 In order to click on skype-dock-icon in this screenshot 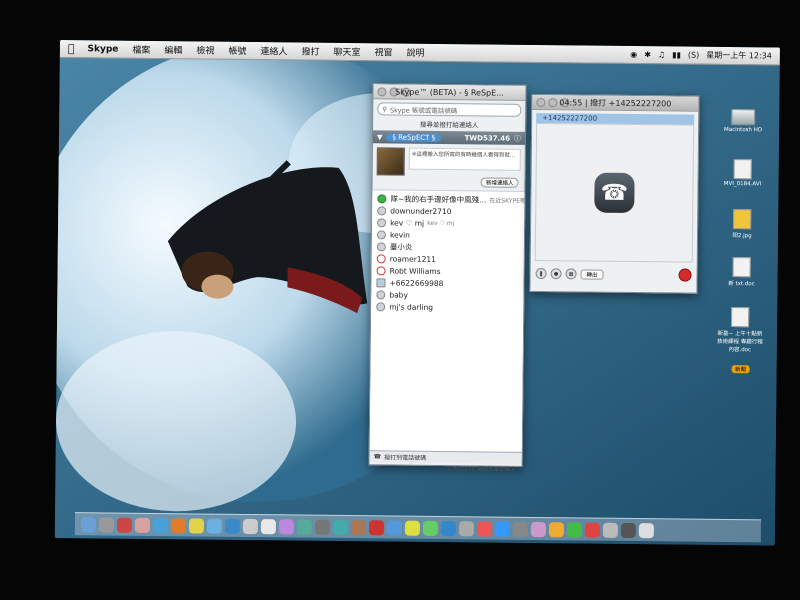, I will do `click(232, 526)`.